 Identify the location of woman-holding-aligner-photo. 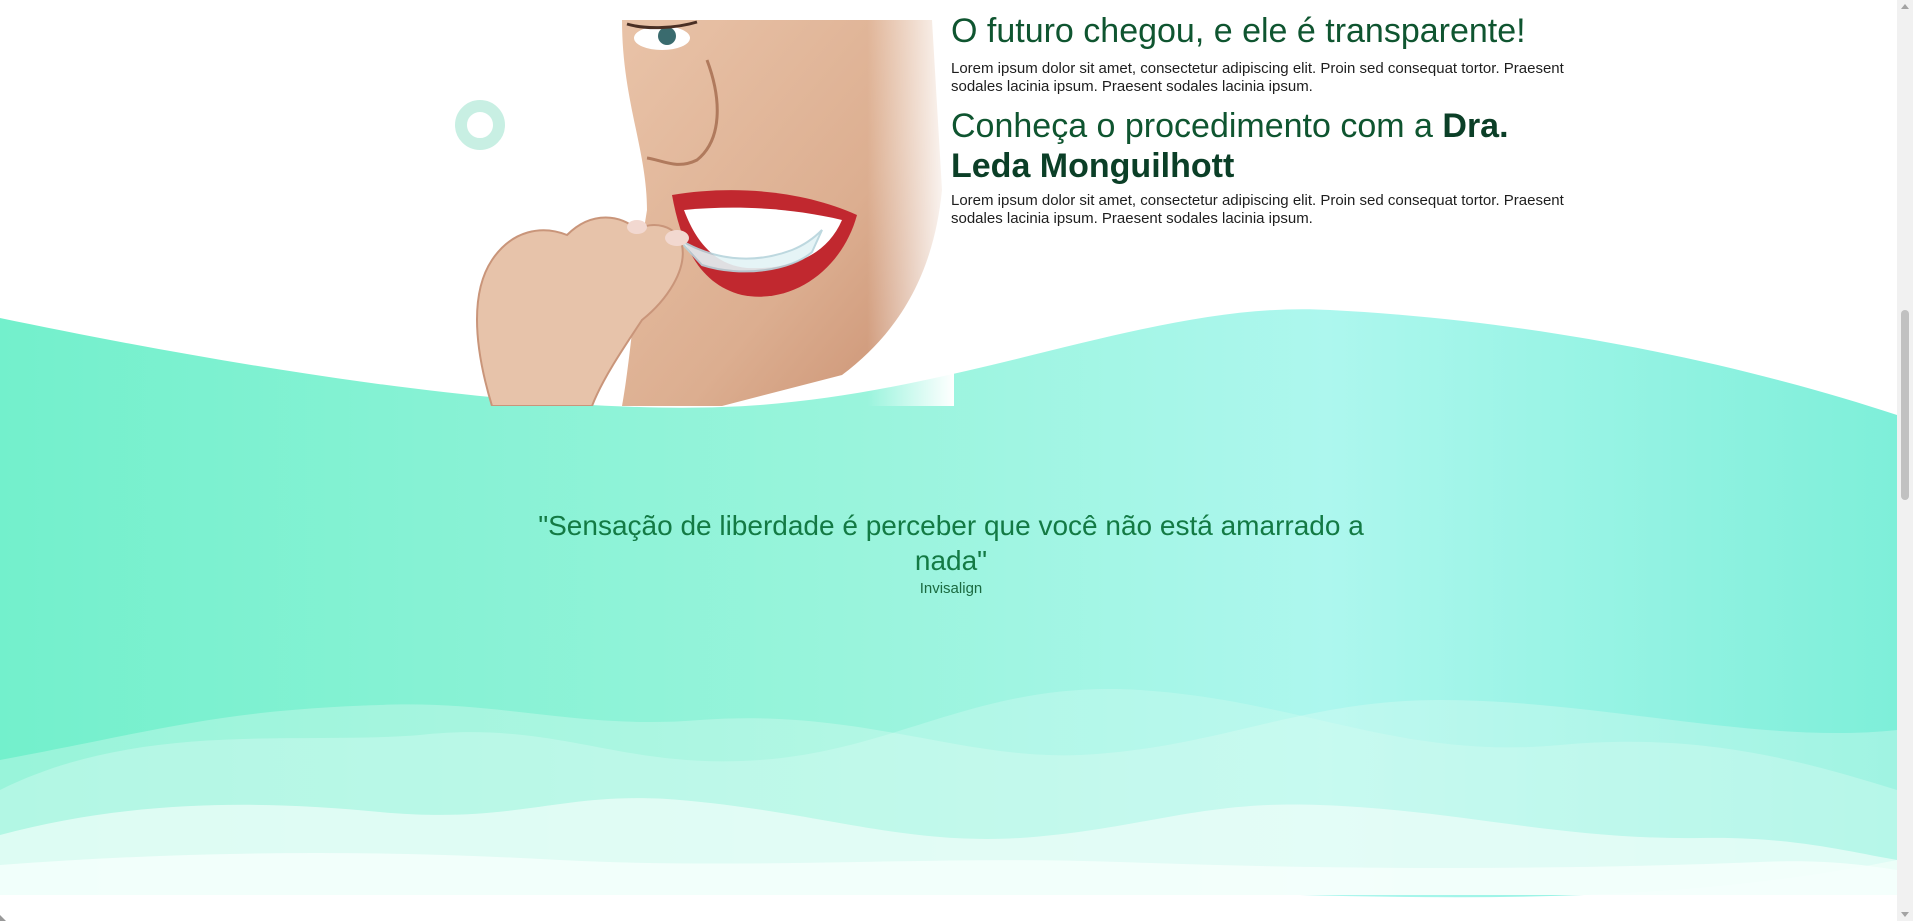
(713, 213).